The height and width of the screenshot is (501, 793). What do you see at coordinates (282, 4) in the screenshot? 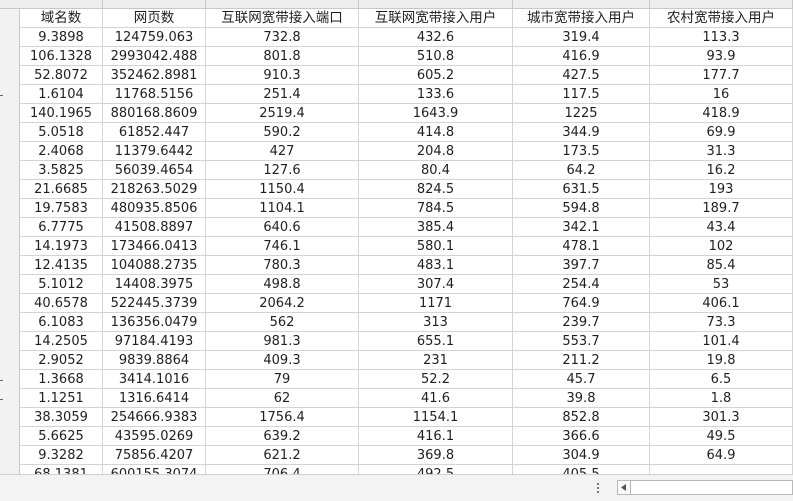
I see `column-letter-header: E` at bounding box center [282, 4].